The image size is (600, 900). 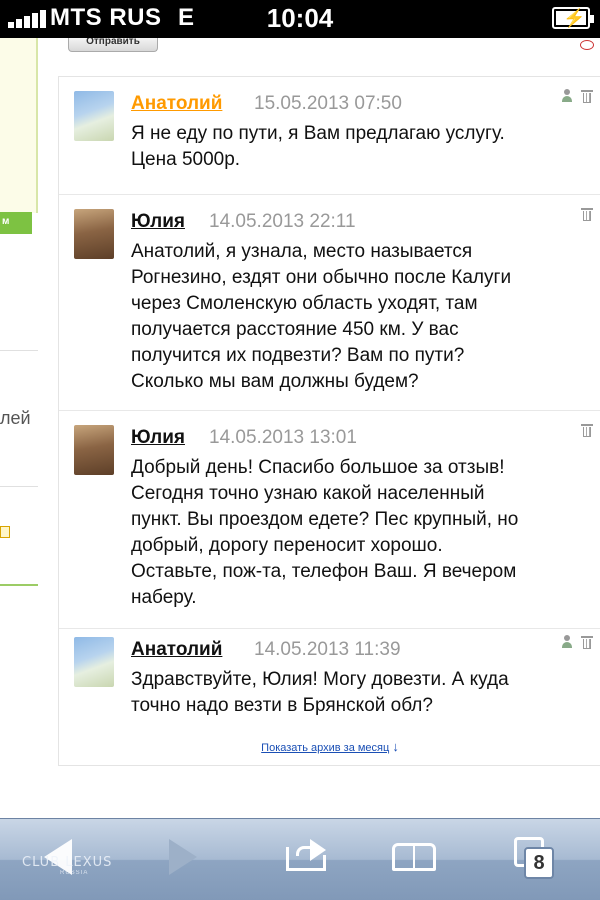 What do you see at coordinates (74, 873) in the screenshot?
I see `watermark-sub: RUSSIA` at bounding box center [74, 873].